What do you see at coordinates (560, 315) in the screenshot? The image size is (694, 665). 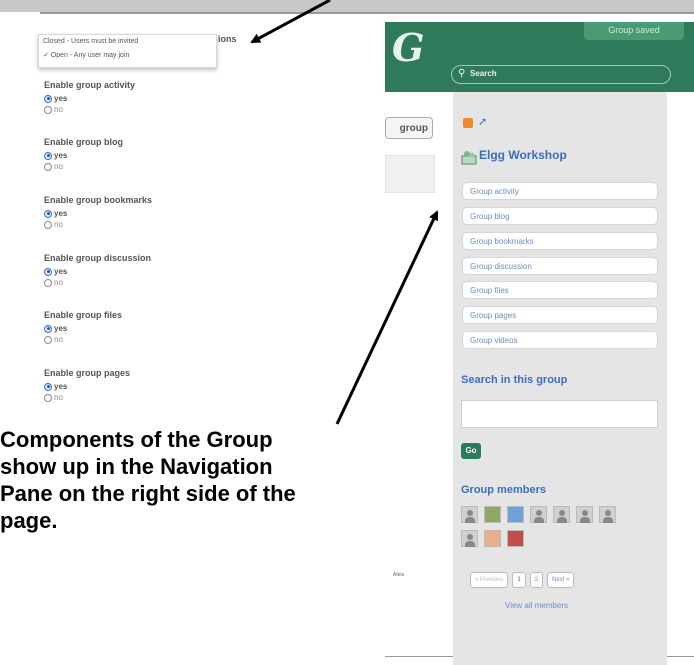 I see `nav-item-group-pages: Group pages` at bounding box center [560, 315].